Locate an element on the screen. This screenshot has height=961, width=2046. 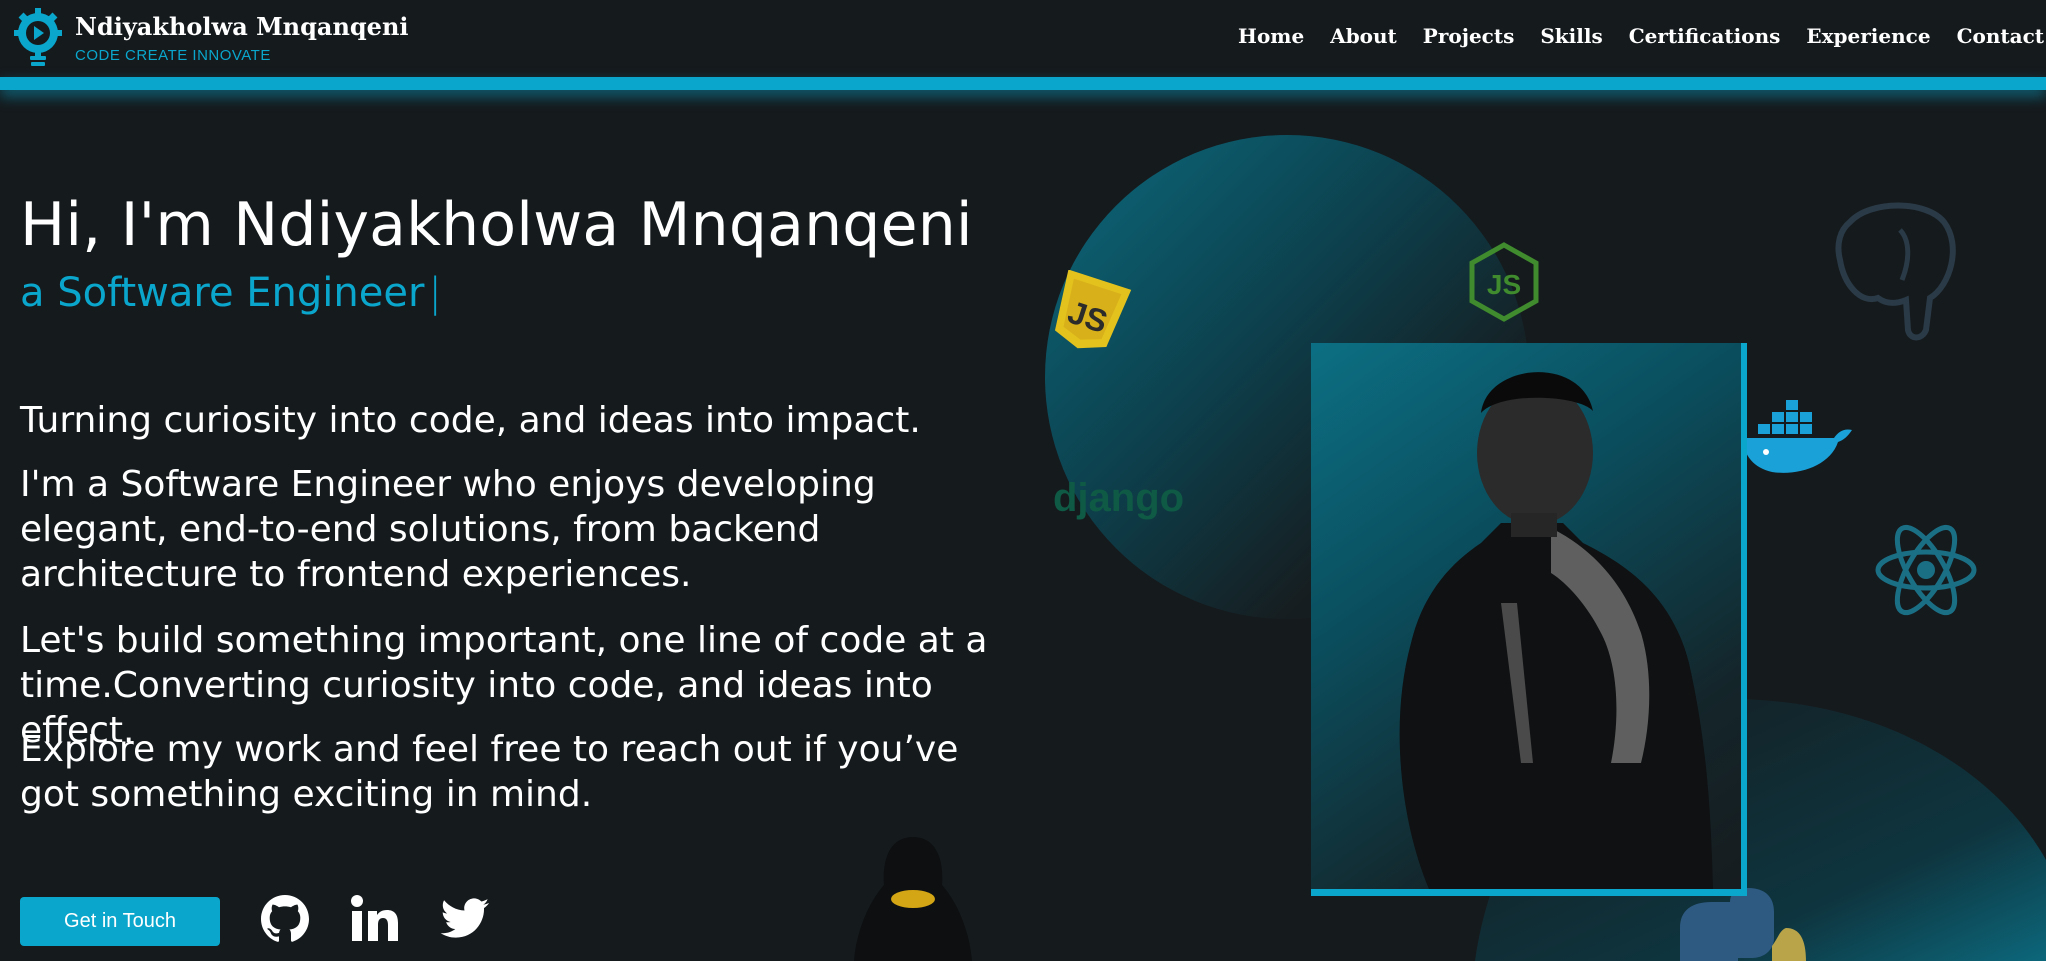
javascript-badge-icon: JS is located at coordinates (1093, 309).